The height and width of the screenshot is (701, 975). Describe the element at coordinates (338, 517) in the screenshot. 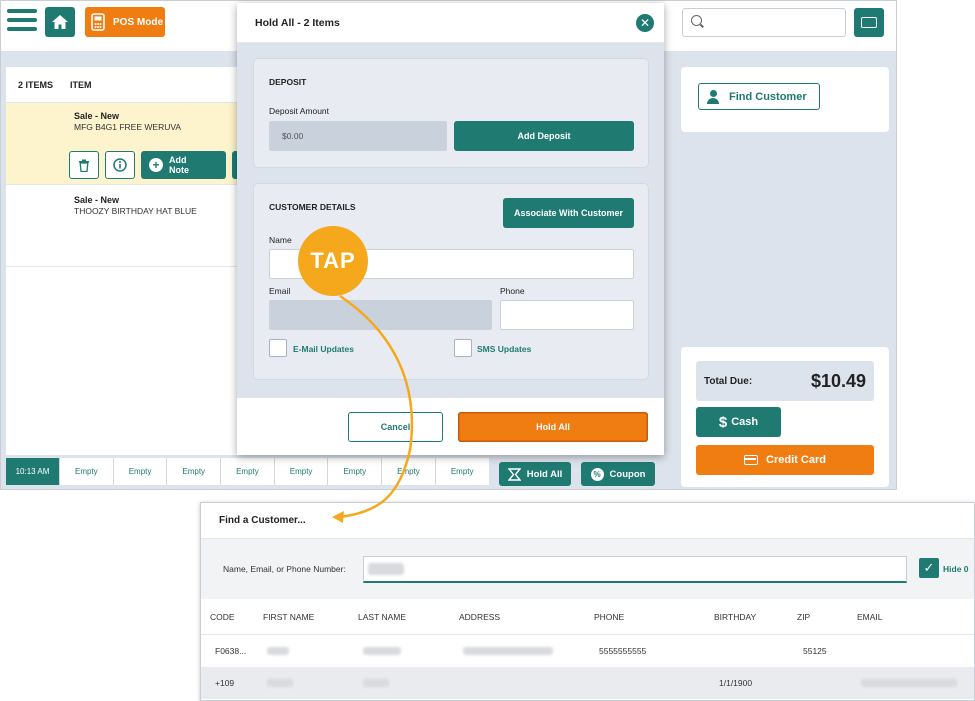

I see `tap-arrow-head` at that location.